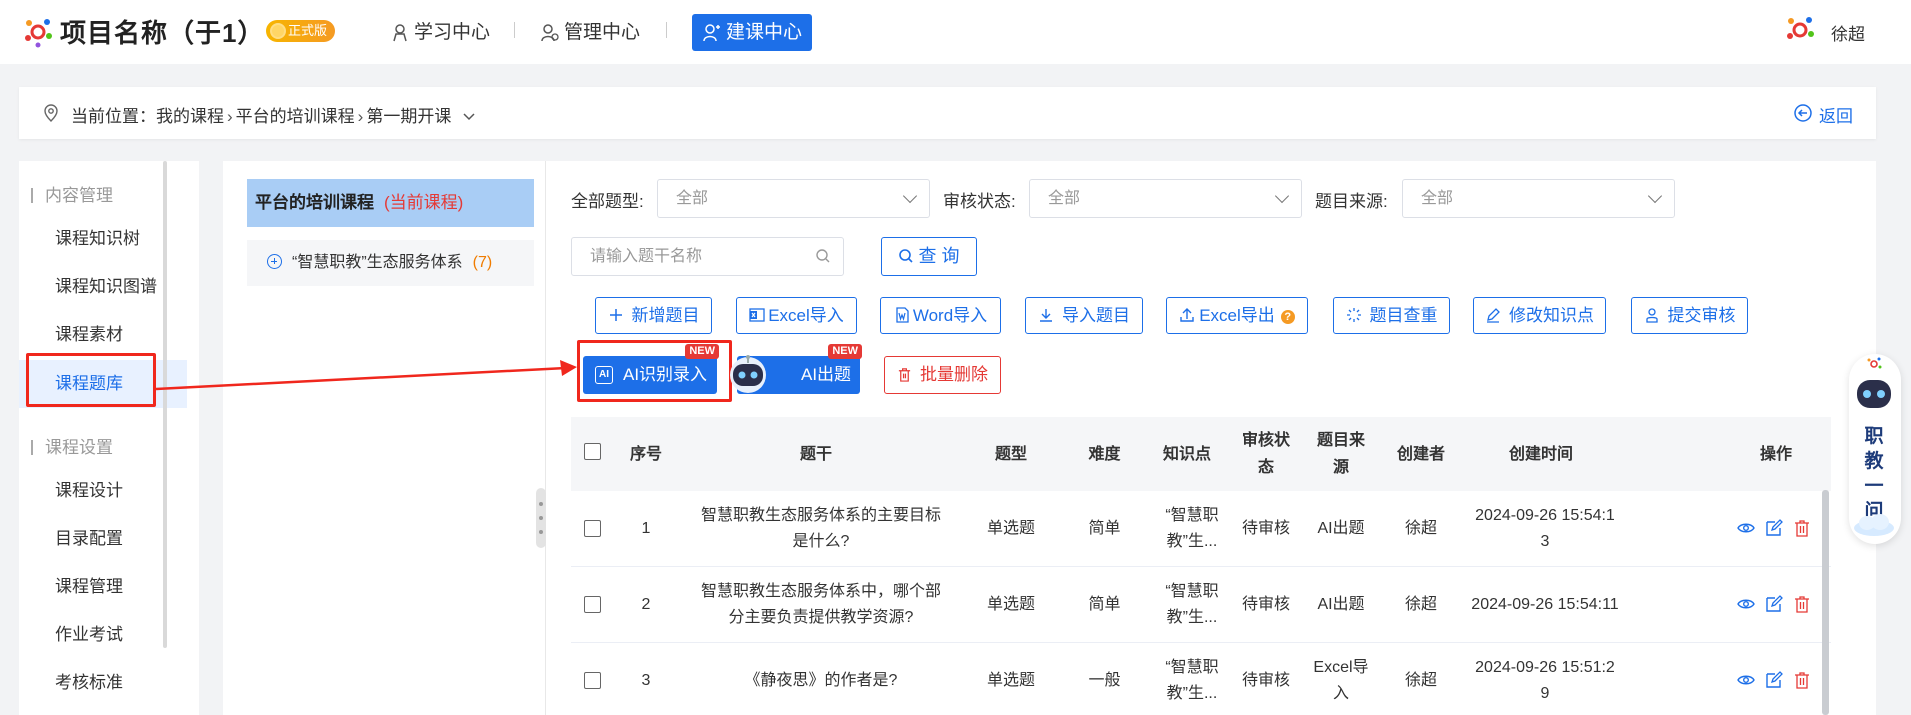 The width and height of the screenshot is (1911, 715). I want to click on col-created-time: 创建时间, so click(1540, 454).